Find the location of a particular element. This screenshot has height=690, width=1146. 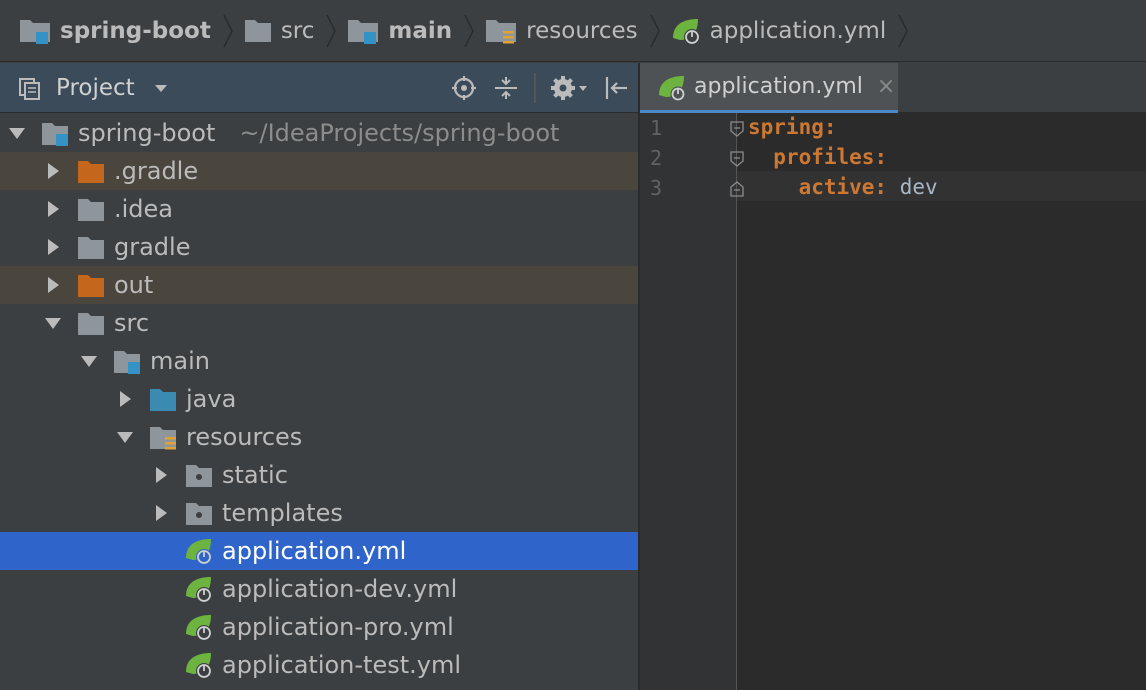

source-folder-icon is located at coordinates (163, 399).